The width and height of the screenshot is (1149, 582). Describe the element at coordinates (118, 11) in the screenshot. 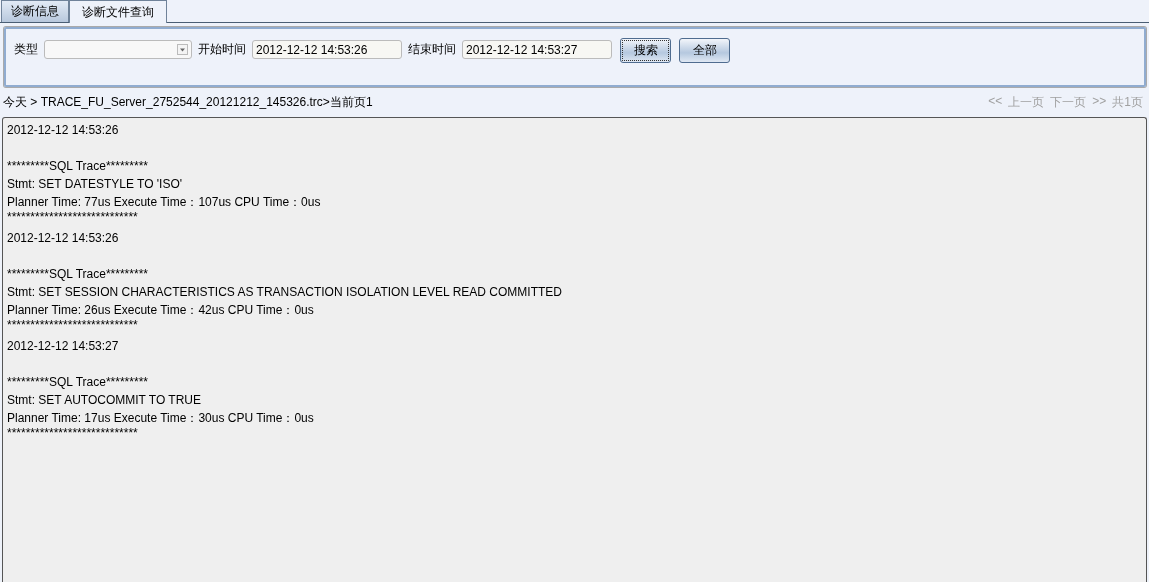

I see `tab: 诊断文件查询` at that location.